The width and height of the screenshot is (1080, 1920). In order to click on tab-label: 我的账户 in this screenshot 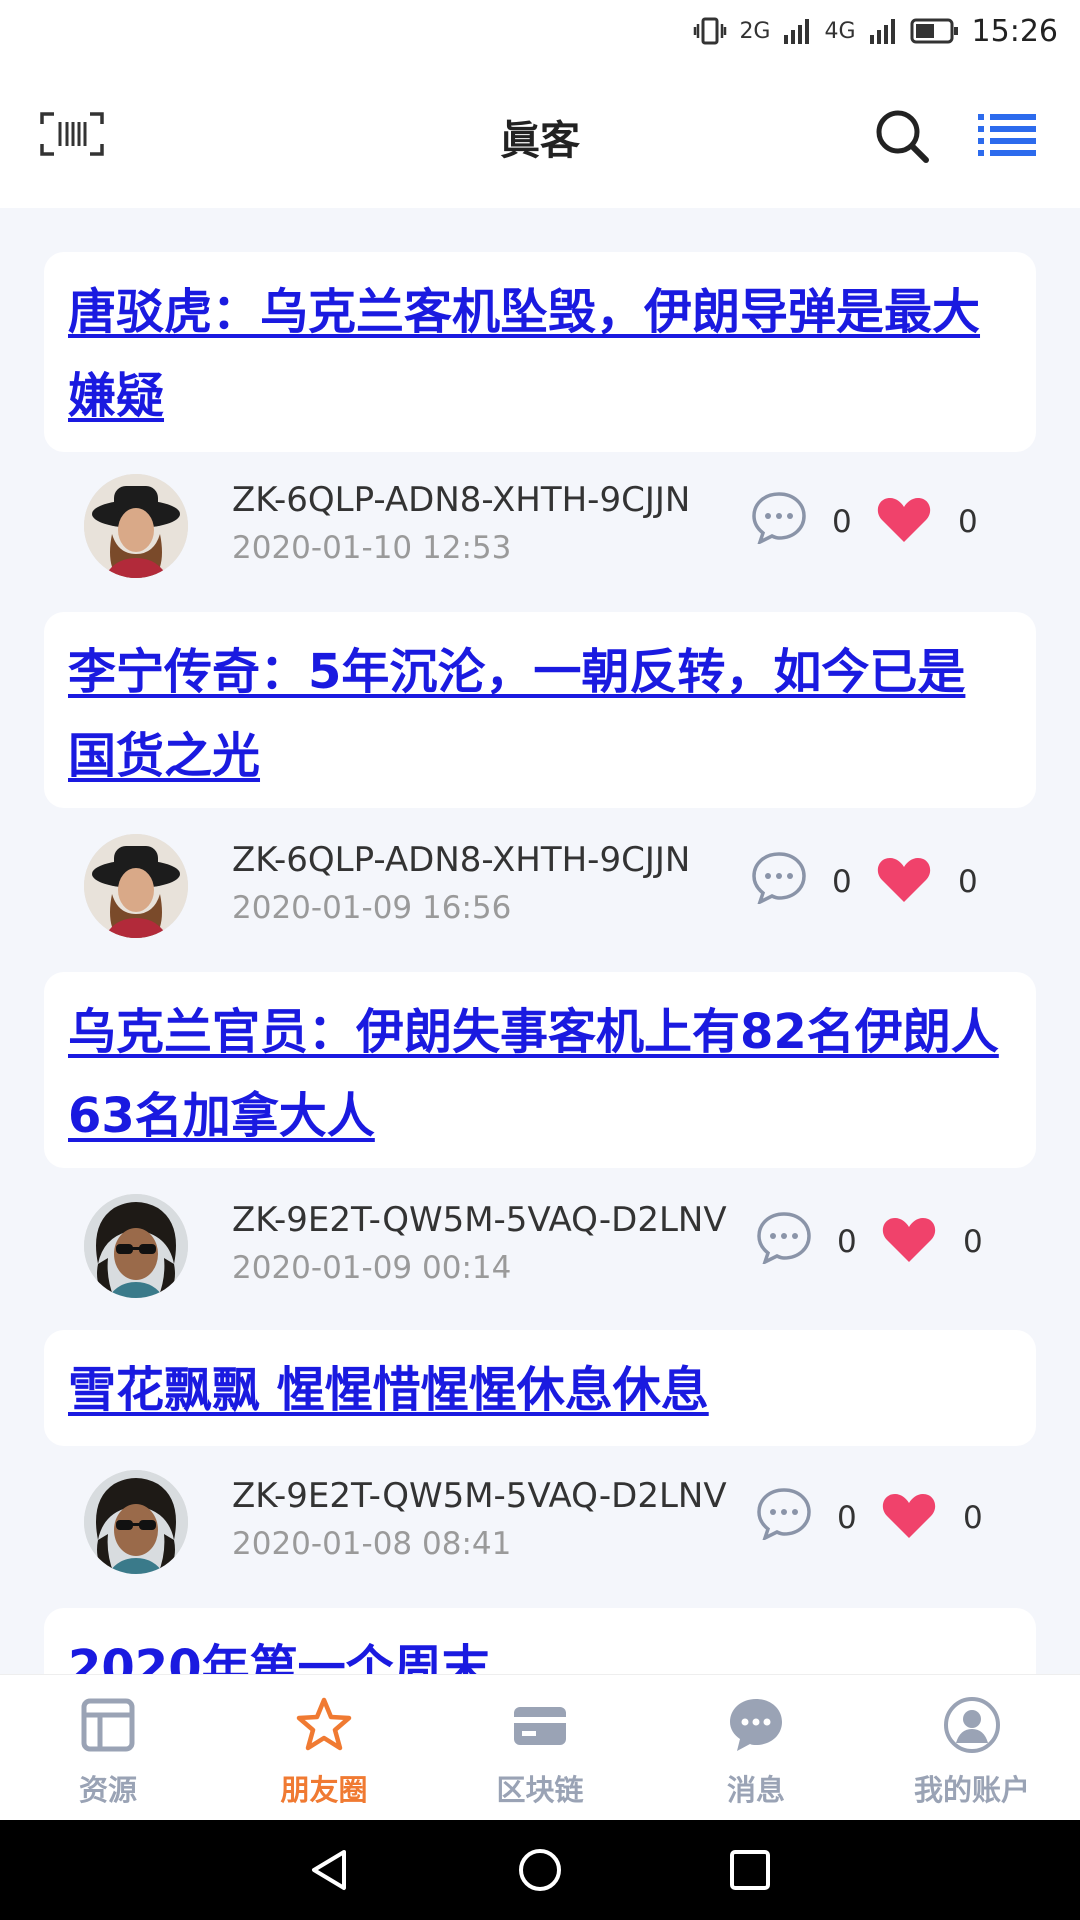, I will do `click(971, 1790)`.